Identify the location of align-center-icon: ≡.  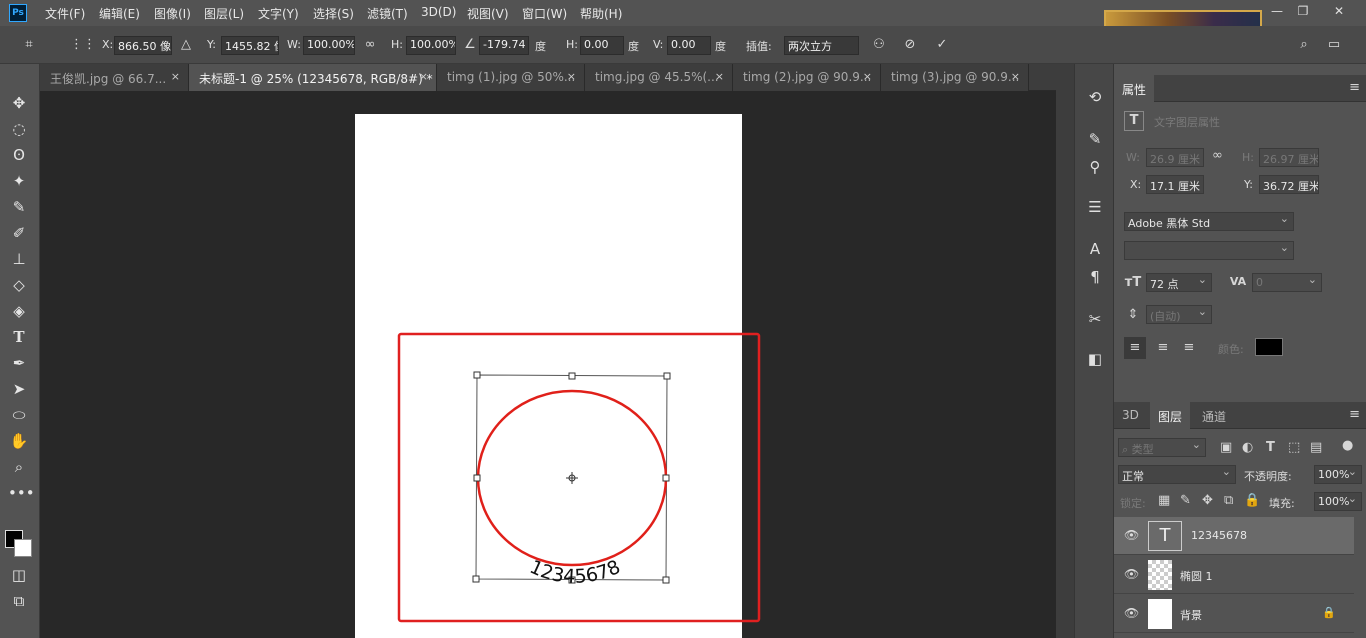
(1163, 348).